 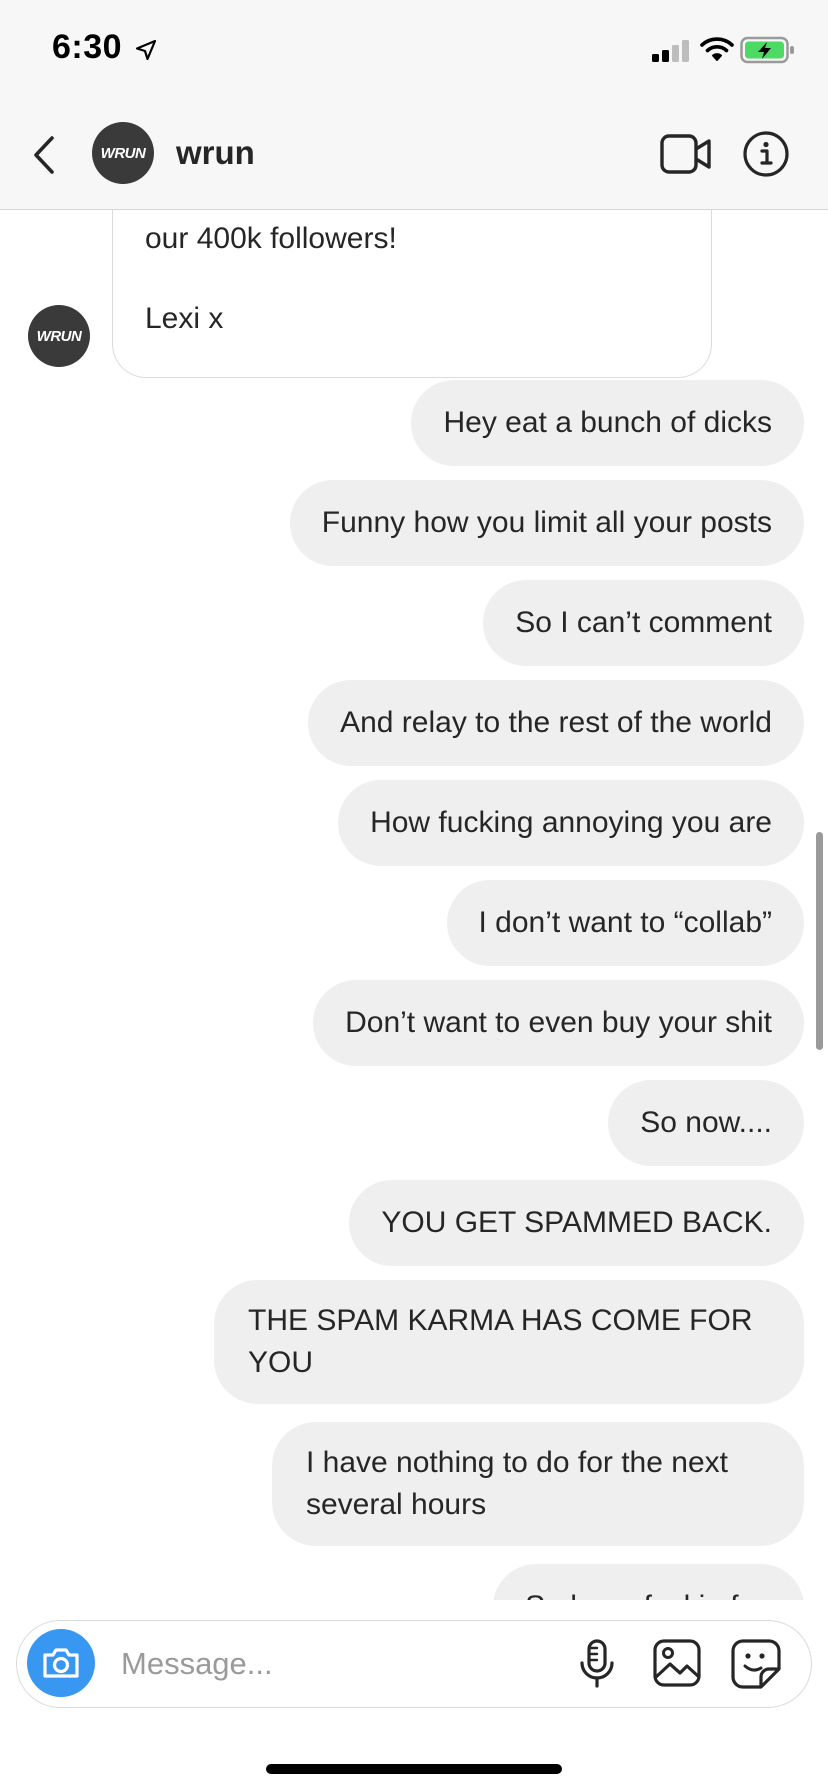 I want to click on sent-message-bubble: How fucking annoying you are, so click(x=571, y=823).